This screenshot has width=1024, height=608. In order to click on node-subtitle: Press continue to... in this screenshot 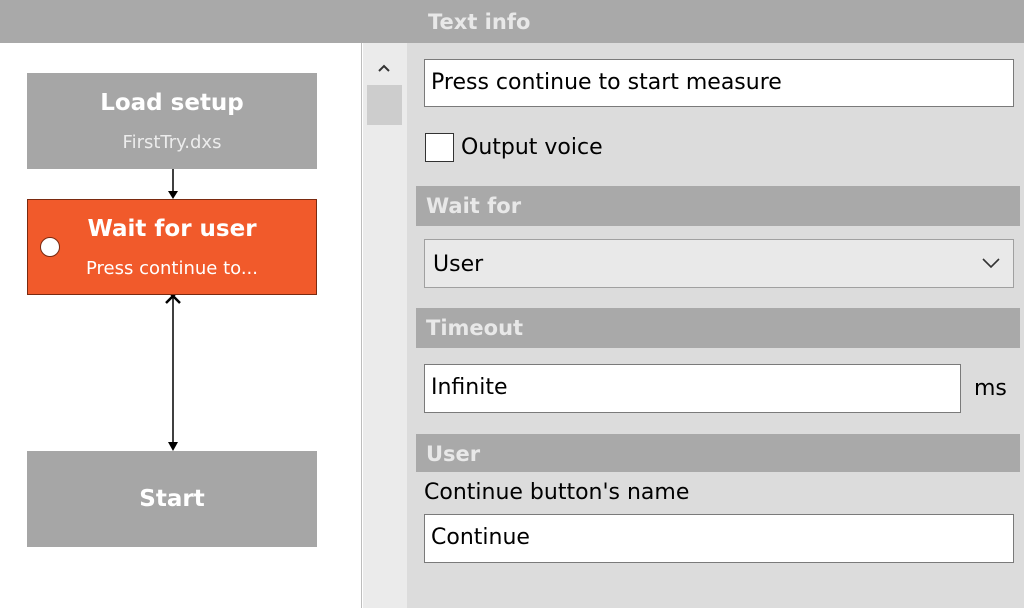, I will do `click(171, 268)`.